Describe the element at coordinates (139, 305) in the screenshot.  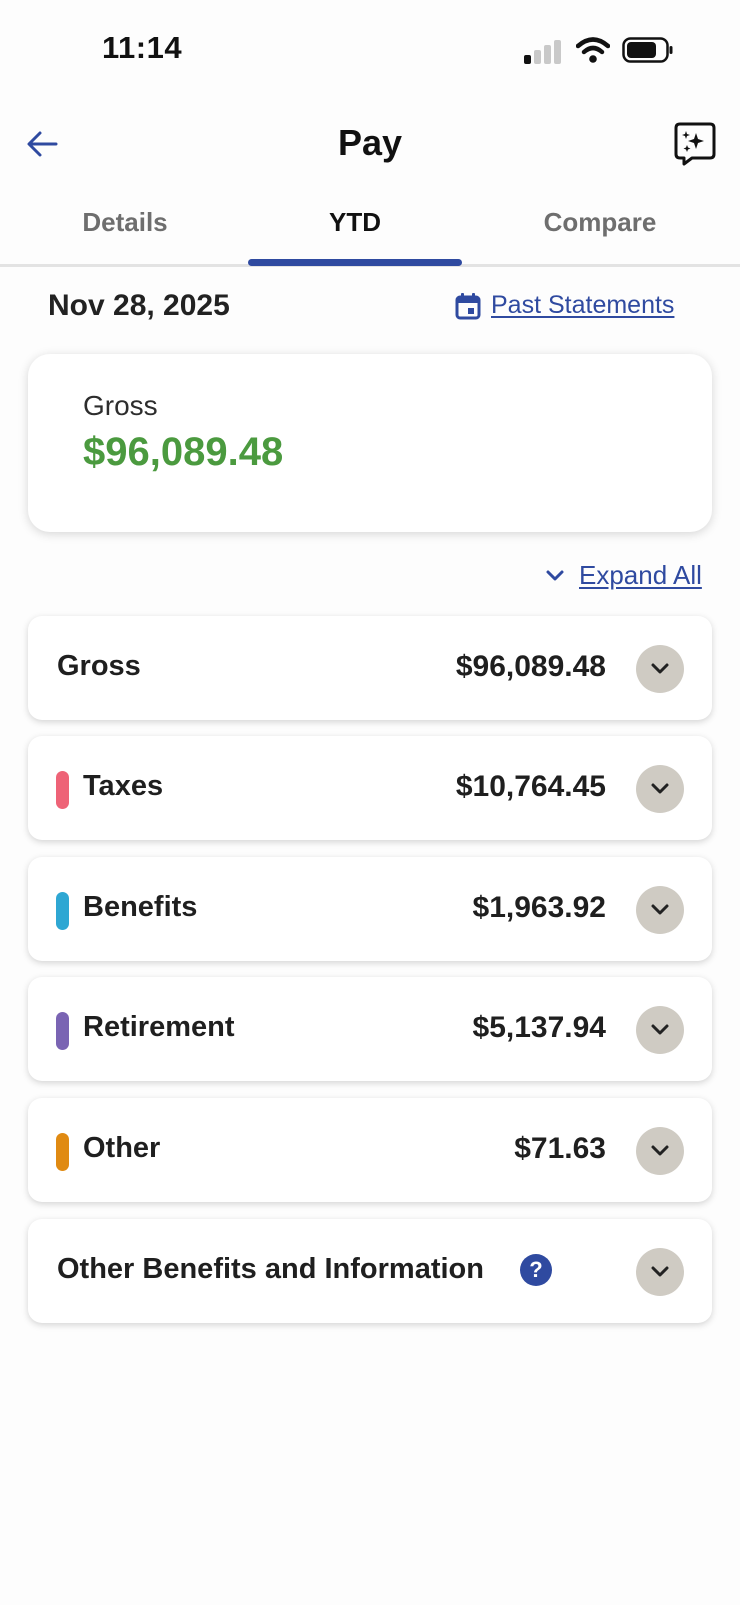
I see `statement-date: Nov 28, 2025` at that location.